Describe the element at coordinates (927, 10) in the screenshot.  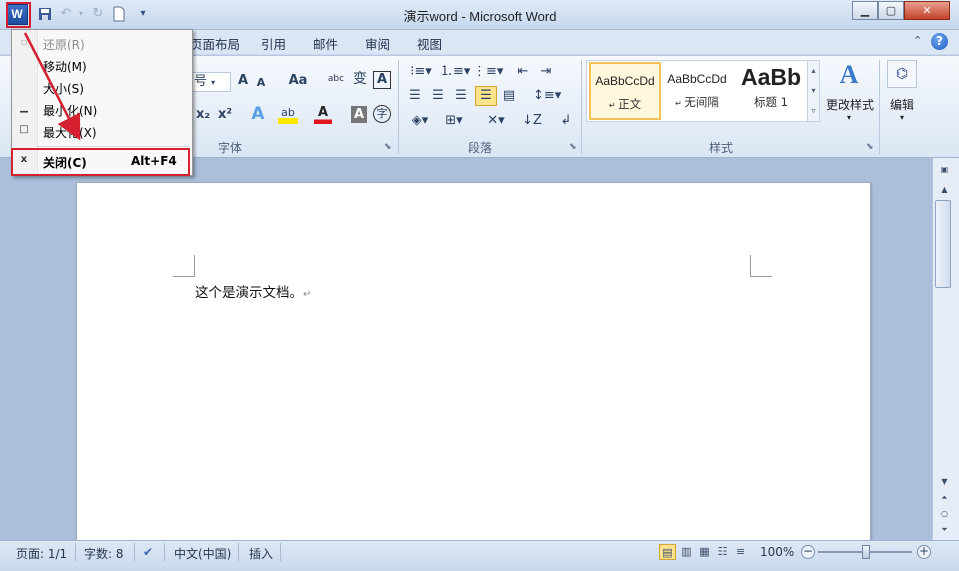
I see `close-window-button: ✕` at that location.